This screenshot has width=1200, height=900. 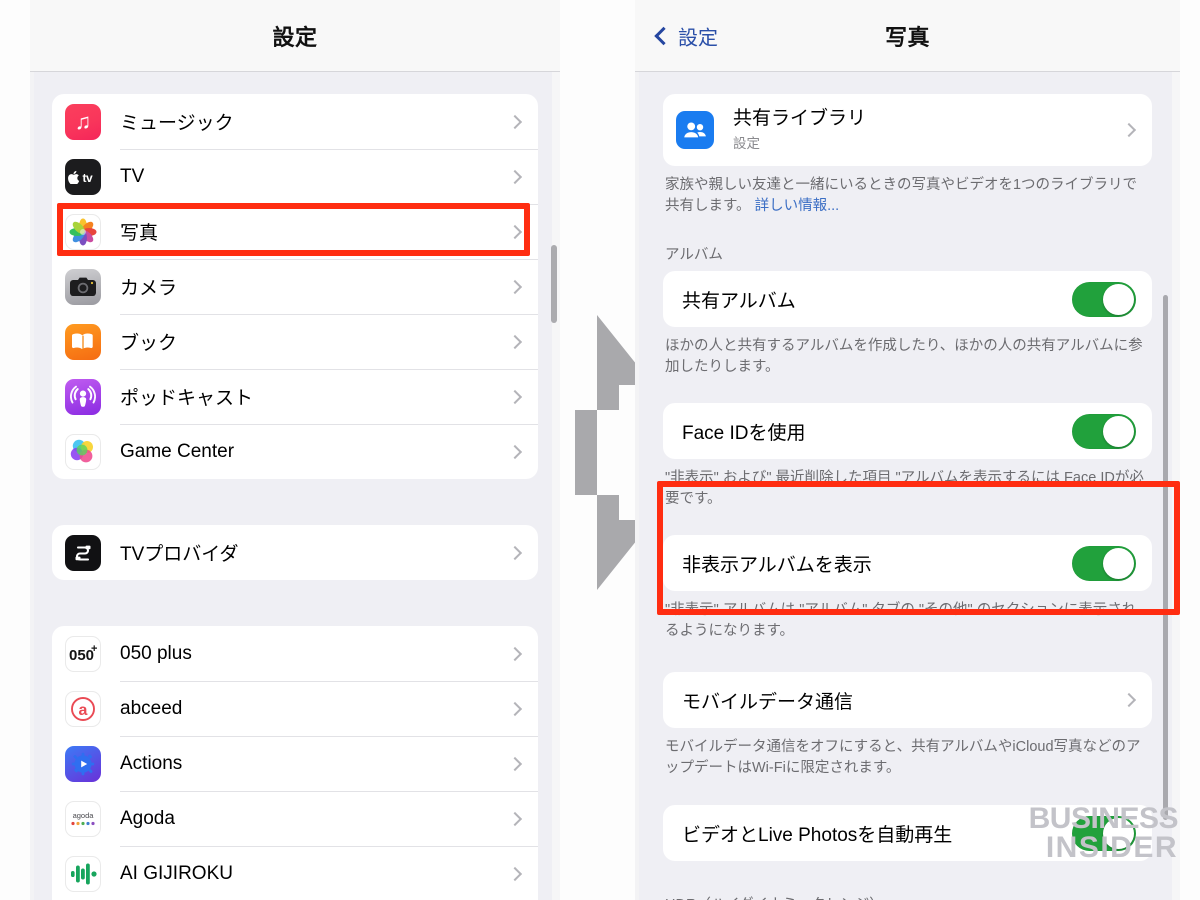 I want to click on settings-row-photos: 写真, so click(x=295, y=231).